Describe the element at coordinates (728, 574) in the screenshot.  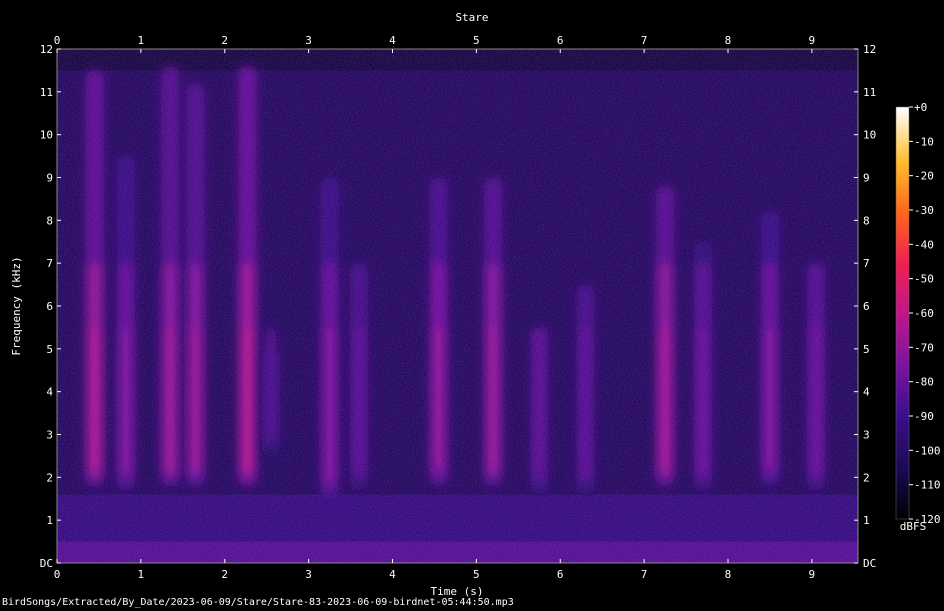
I see `x-tick-label: 8` at that location.